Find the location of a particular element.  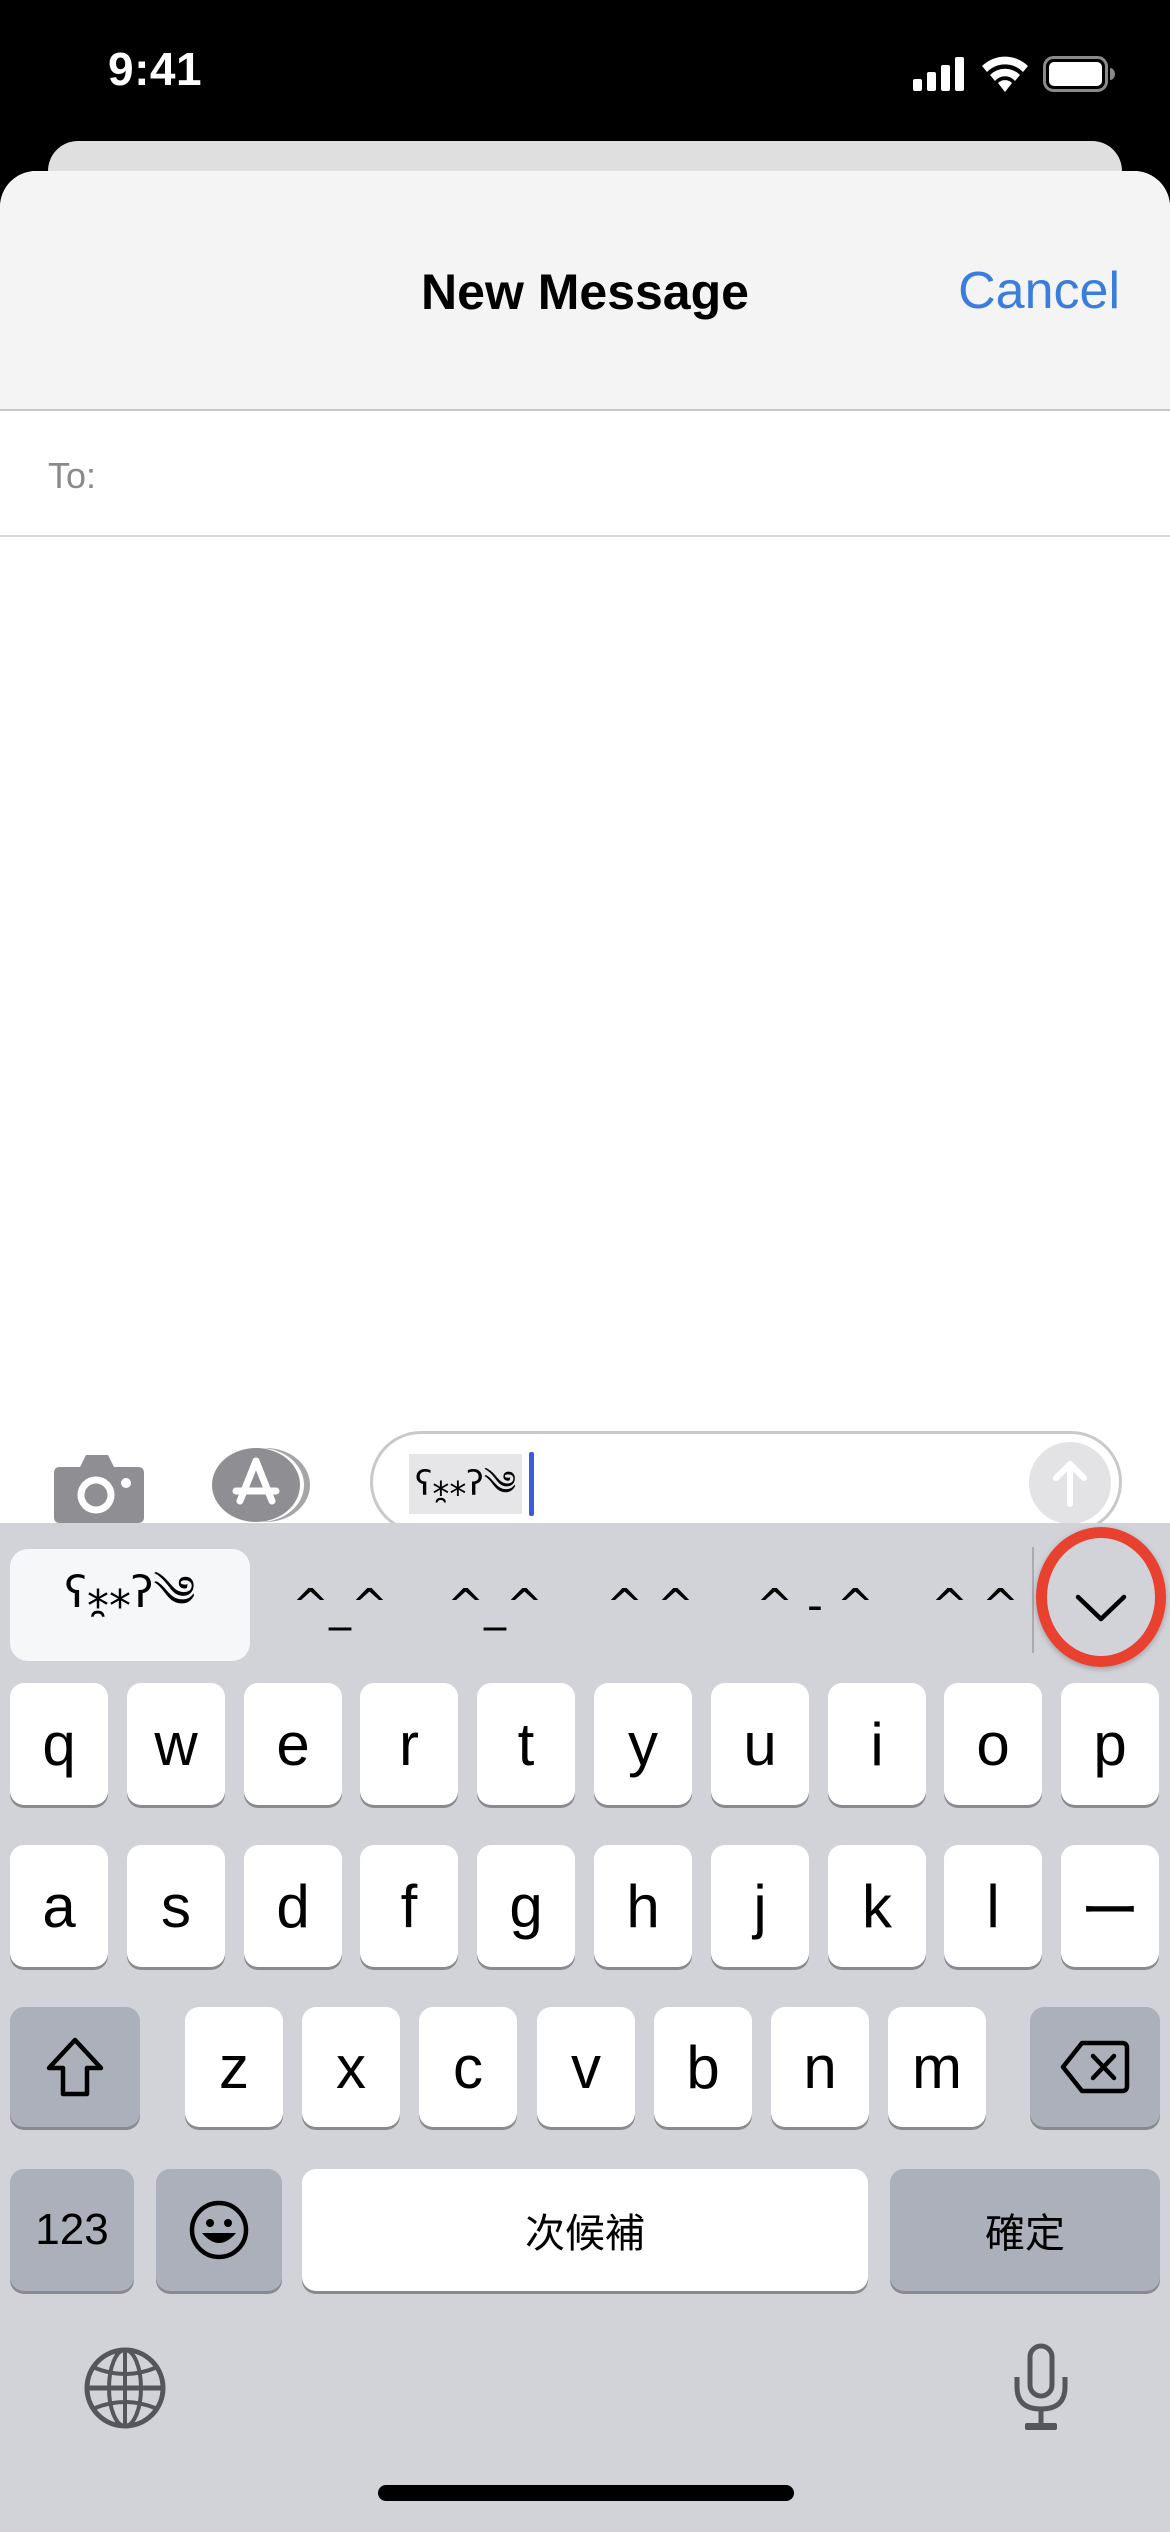

app-store-icon is located at coordinates (261, 1485).